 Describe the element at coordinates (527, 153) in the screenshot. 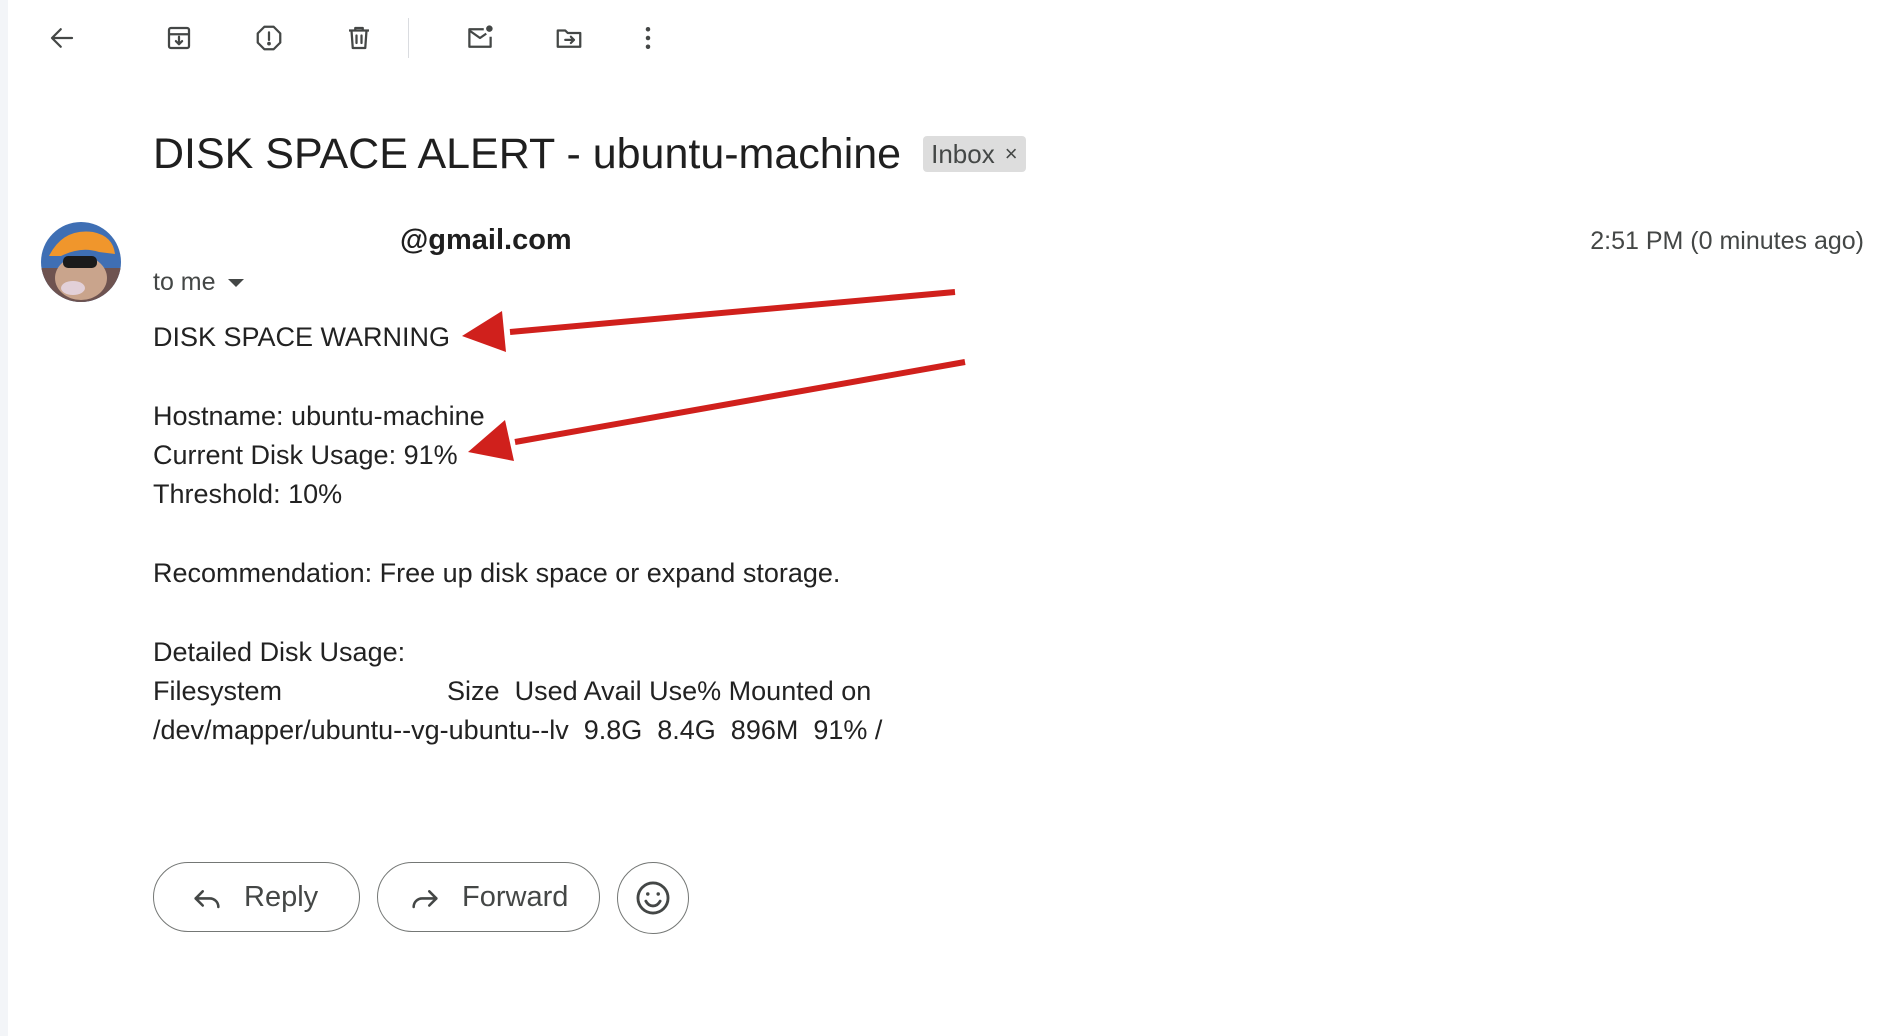

I see `email-subject: DISK SPACE ALERT - ubuntu-machine` at that location.